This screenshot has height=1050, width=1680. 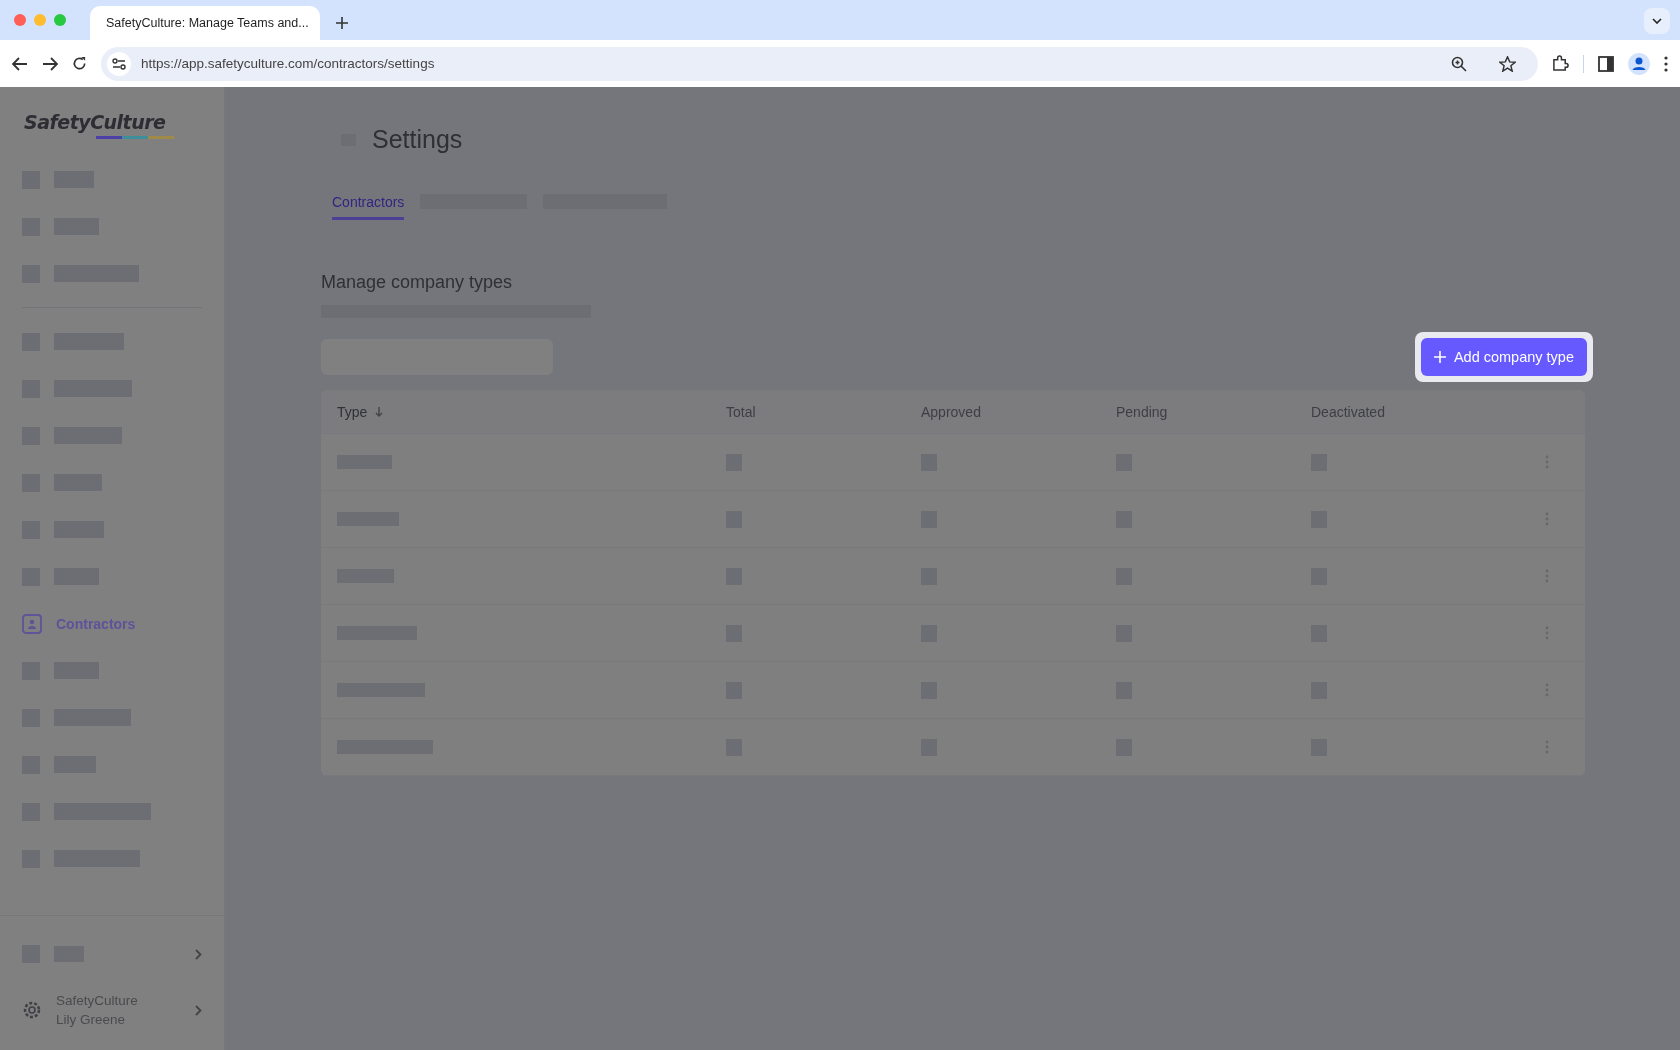 What do you see at coordinates (50, 63) in the screenshot?
I see `forward-icon` at bounding box center [50, 63].